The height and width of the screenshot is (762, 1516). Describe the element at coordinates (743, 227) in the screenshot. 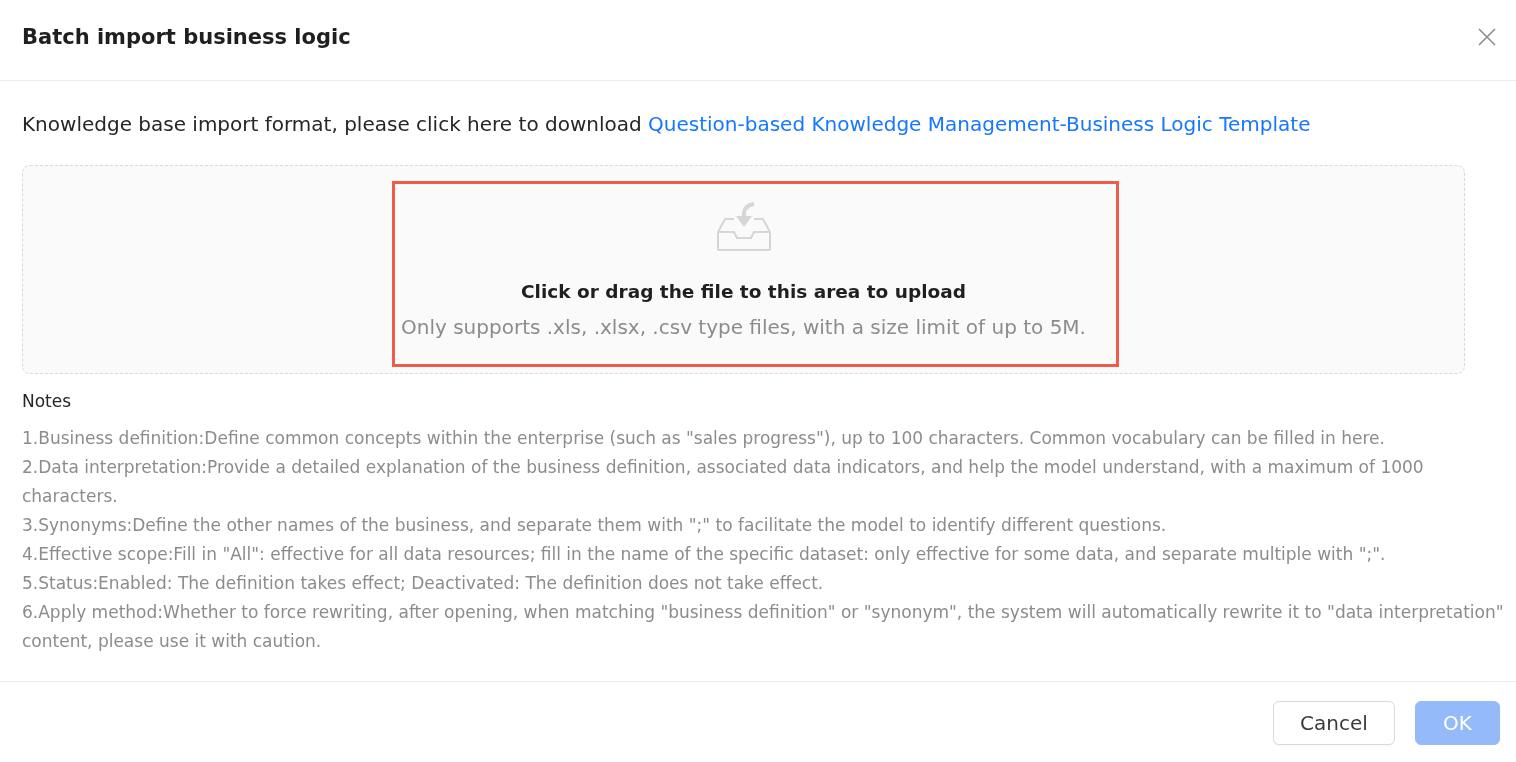

I see `inbox-upload-icon` at that location.